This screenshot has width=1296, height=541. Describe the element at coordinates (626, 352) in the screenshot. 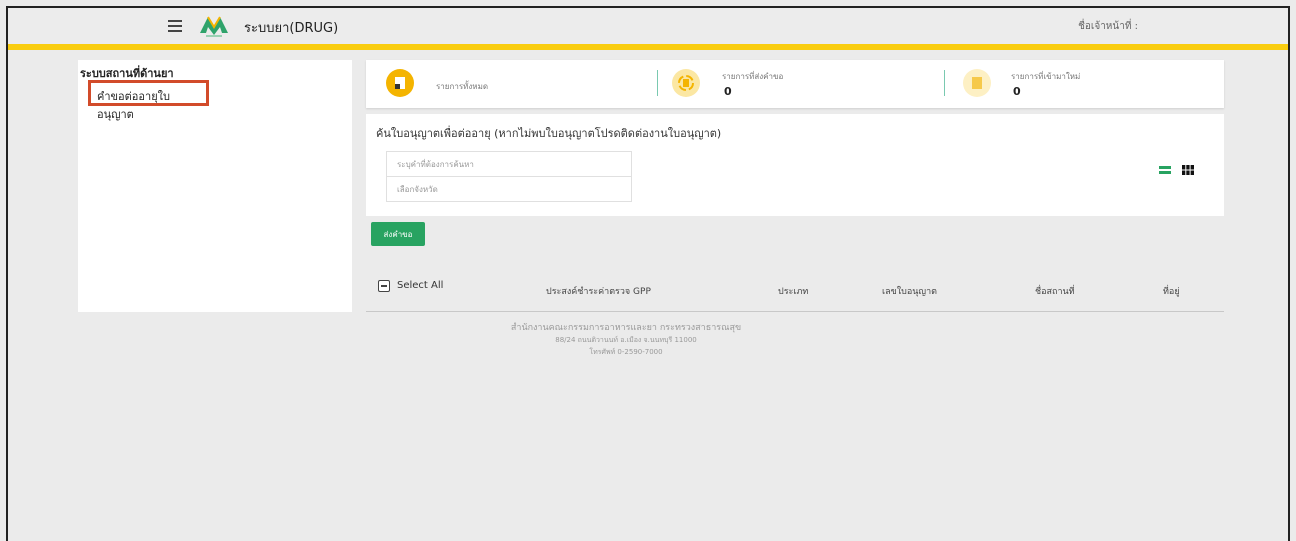

I see `footer-phone: โทรศัพท์ 0-2590-7000` at that location.